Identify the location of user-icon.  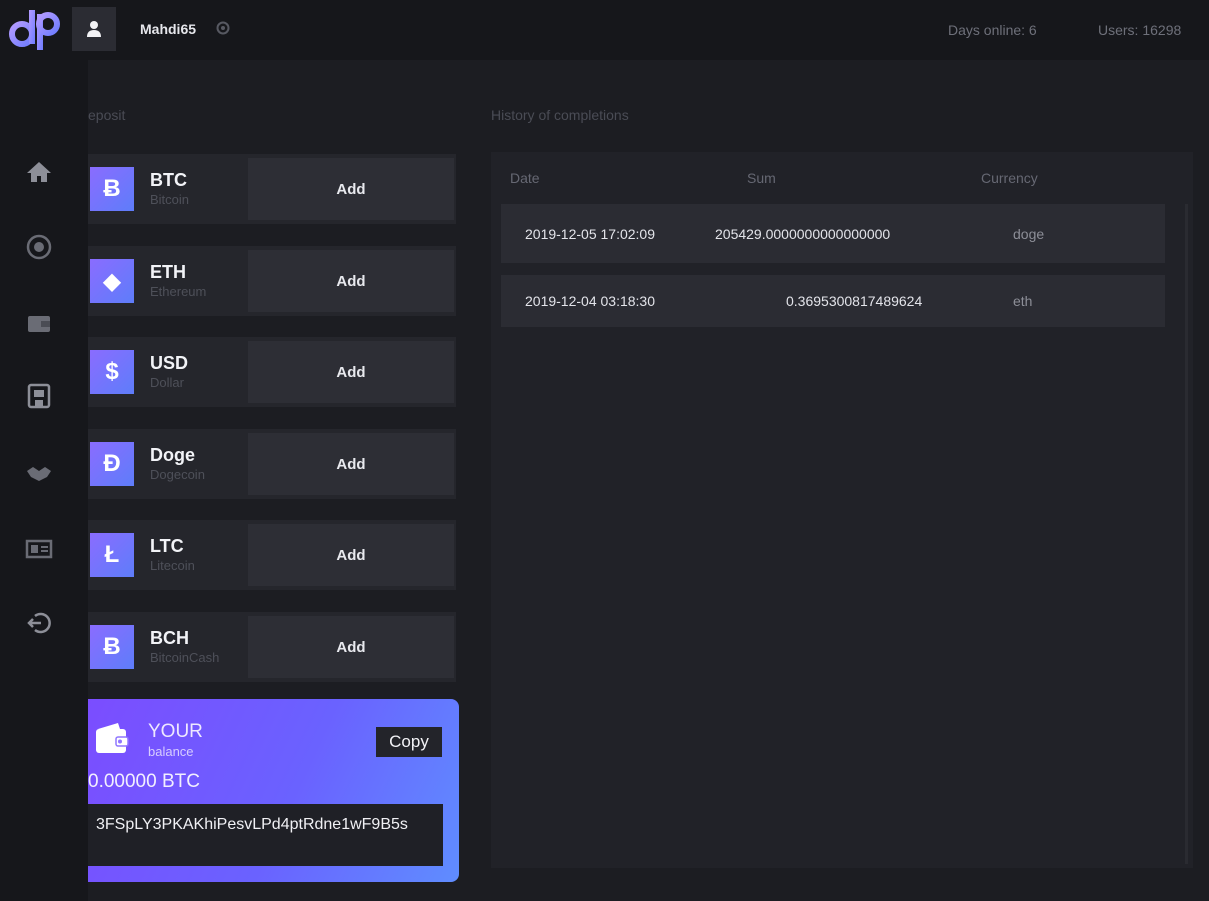
(94, 29).